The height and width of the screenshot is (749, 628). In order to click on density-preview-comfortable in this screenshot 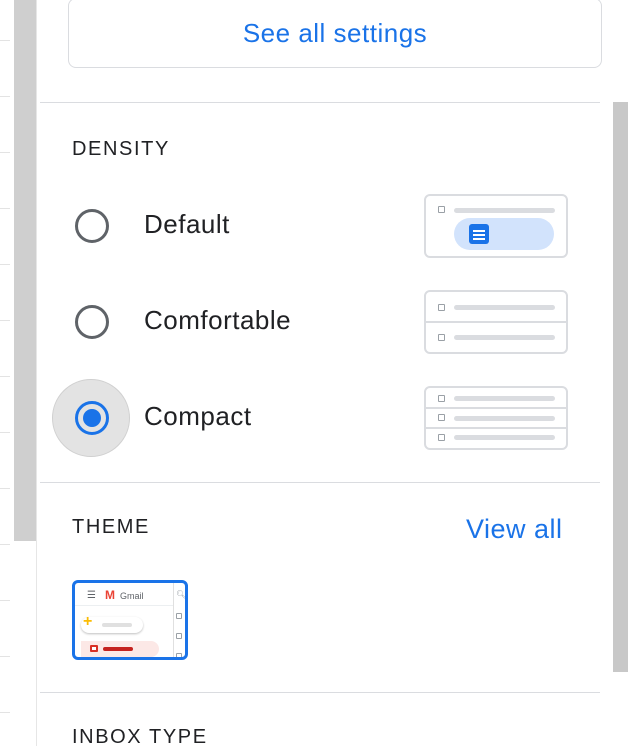, I will do `click(496, 322)`.